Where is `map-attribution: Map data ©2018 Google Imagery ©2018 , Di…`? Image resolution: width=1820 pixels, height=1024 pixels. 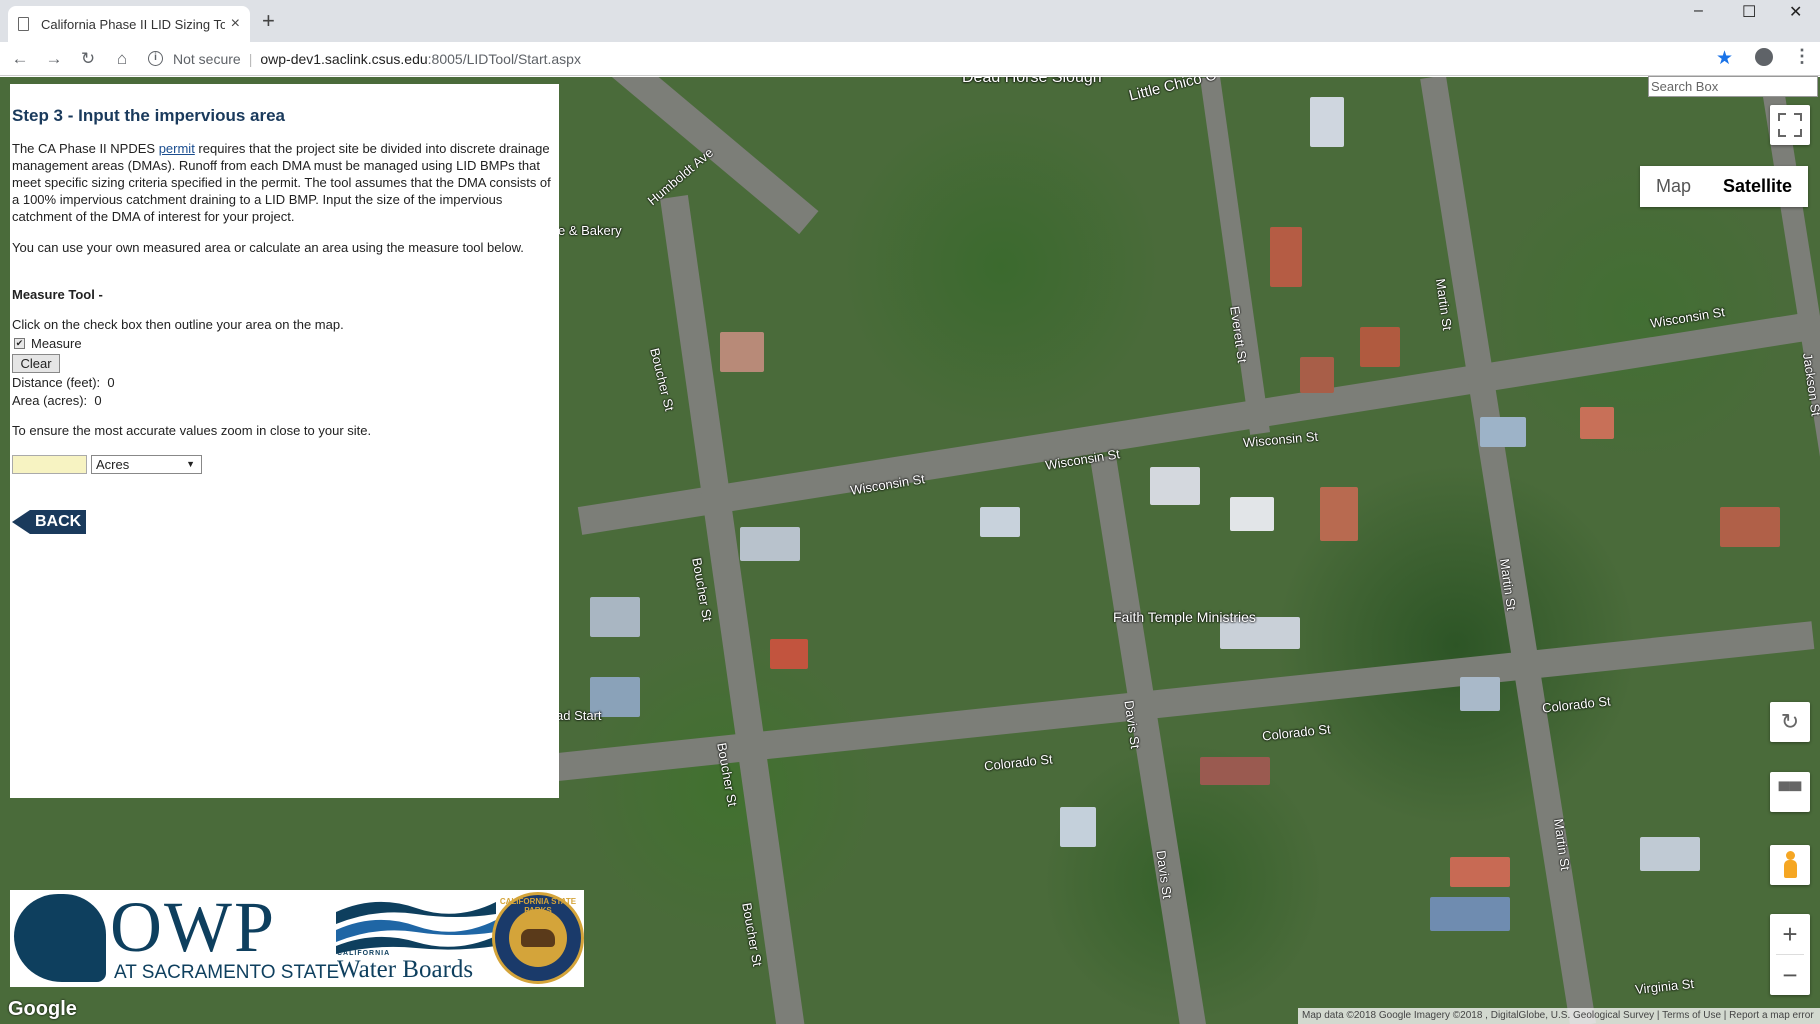
map-attribution: Map data ©2018 Google Imagery ©2018 , Di… is located at coordinates (1559, 1016).